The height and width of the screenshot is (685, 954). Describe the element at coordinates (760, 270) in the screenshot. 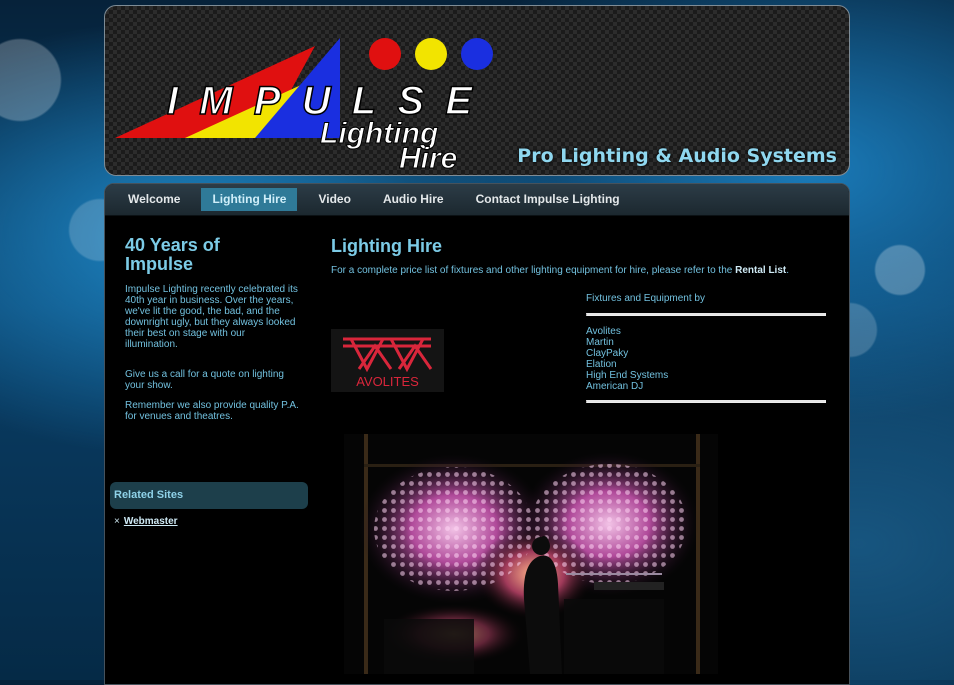

I see `rental-list-link: Rental List` at that location.